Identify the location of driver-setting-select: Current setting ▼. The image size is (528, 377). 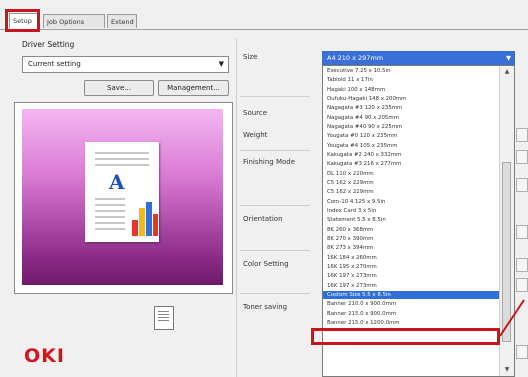
(125, 64).